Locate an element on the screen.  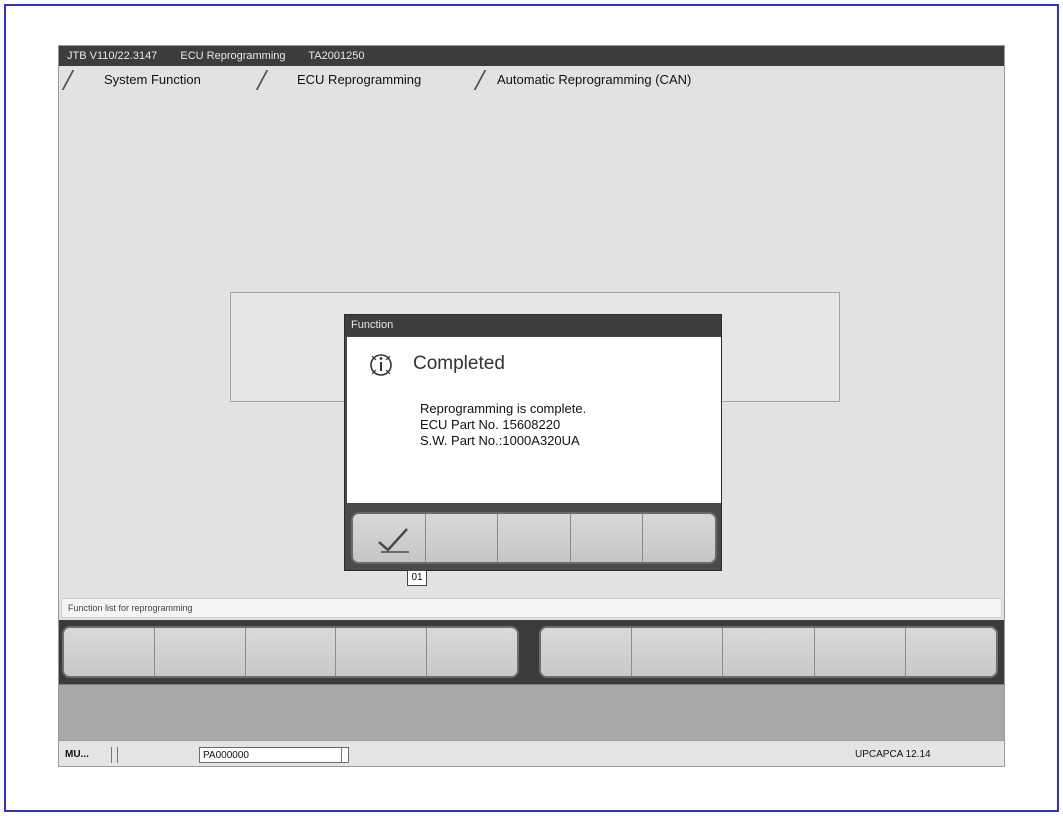
dialog-title: Function is located at coordinates (533, 325).